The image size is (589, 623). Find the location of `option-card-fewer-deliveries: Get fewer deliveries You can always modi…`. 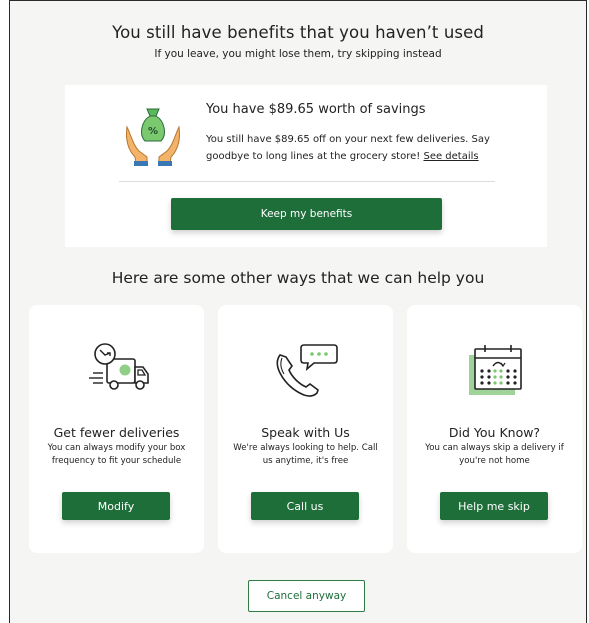

option-card-fewer-deliveries: Get fewer deliveries You can always modi… is located at coordinates (116, 429).